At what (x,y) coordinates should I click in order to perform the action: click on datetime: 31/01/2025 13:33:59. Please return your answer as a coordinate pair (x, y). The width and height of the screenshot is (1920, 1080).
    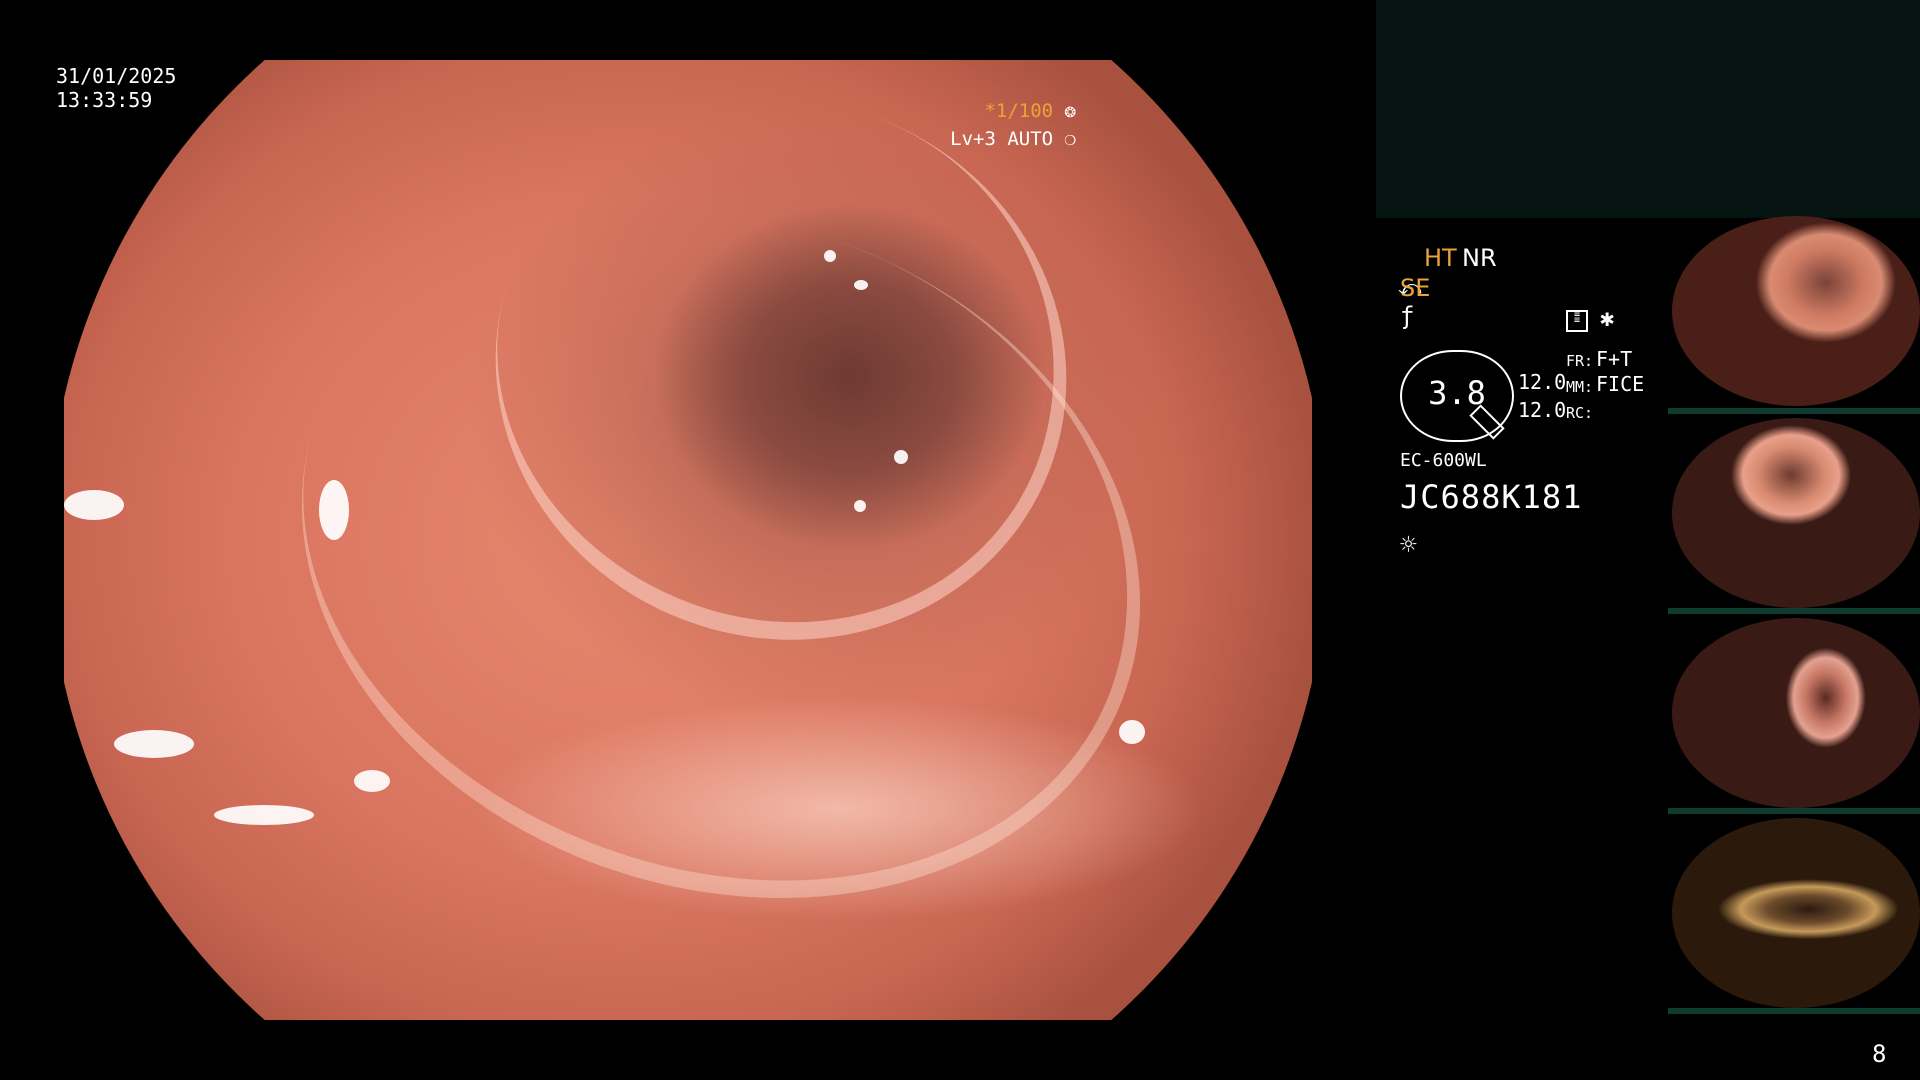
    Looking at the image, I should click on (116, 88).